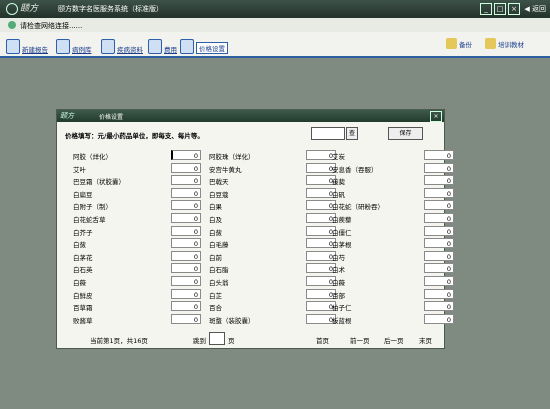 This screenshot has width=550, height=409. I want to click on toolbar-label: 新建报告, so click(35, 50).